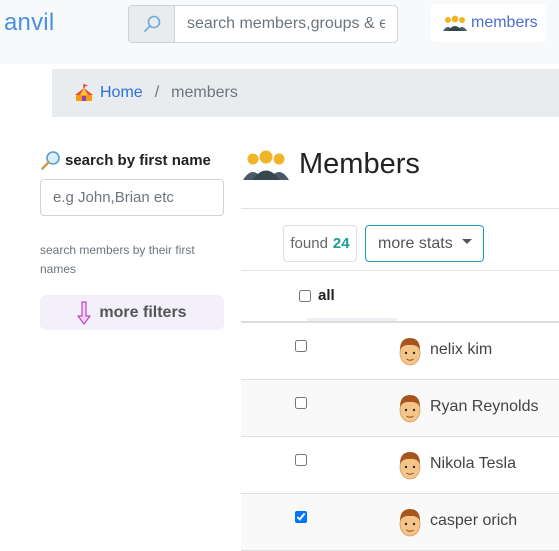 This screenshot has height=551, width=559. I want to click on table-row: Ryan Reynolds, so click(400, 408).